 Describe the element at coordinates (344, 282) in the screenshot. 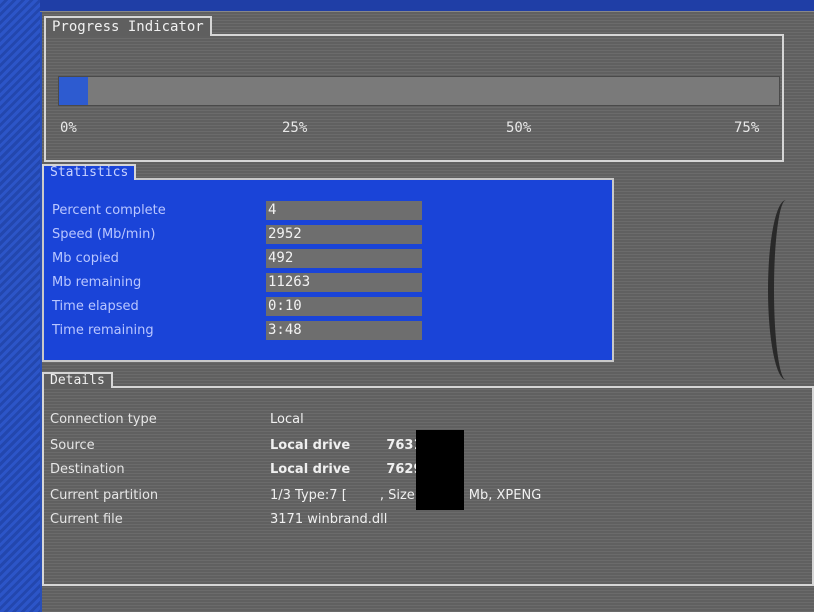

I see `stat-value: 11263` at that location.